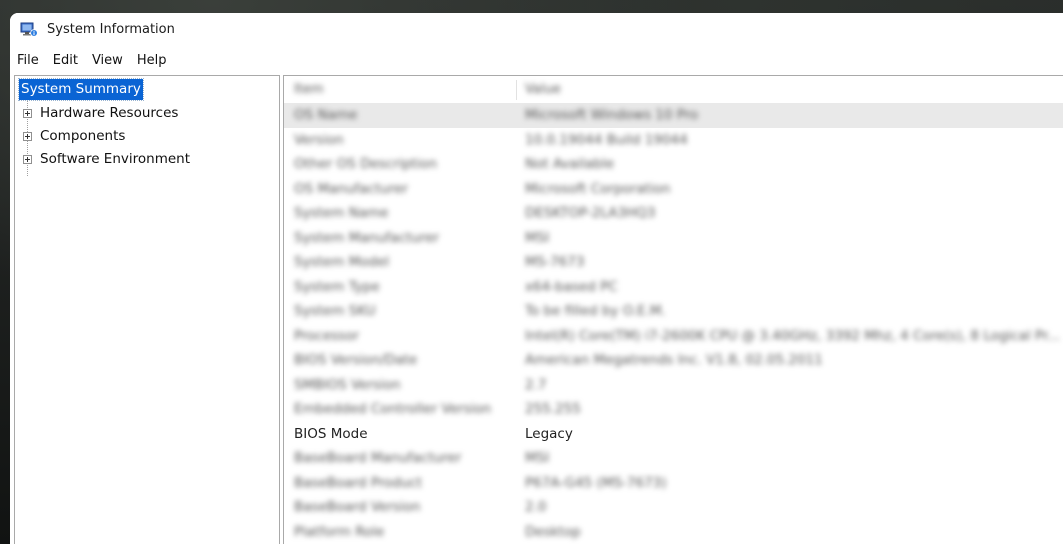 This screenshot has height=544, width=1063. Describe the element at coordinates (347, 384) in the screenshot. I see `row-item-cell: SMBIOS Version` at that location.